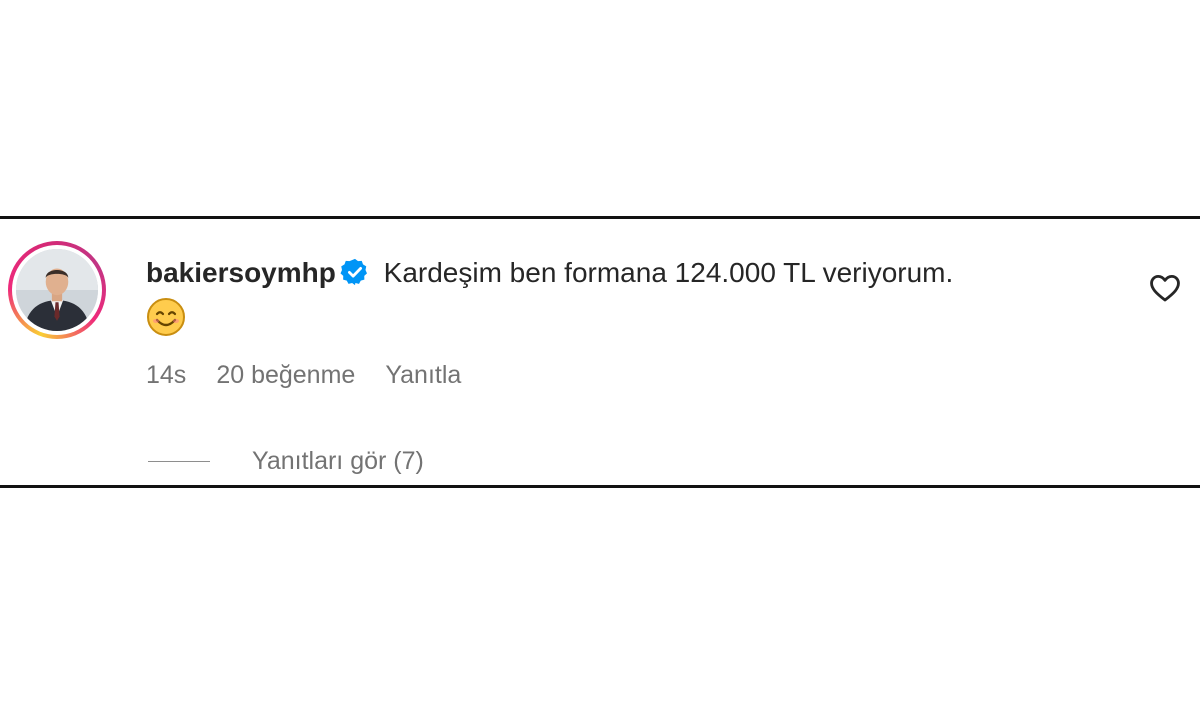  I want to click on replies-divider-line, so click(179, 461).